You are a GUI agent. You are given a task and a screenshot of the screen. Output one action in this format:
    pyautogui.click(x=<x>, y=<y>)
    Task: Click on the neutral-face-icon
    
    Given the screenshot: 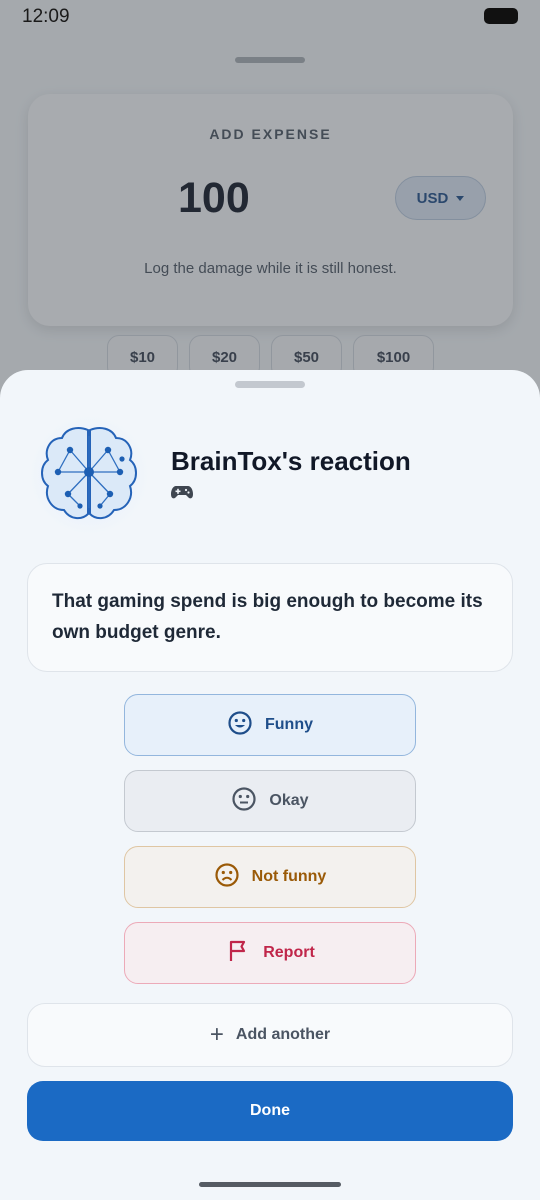 What is the action you would take?
    pyautogui.click(x=244, y=801)
    